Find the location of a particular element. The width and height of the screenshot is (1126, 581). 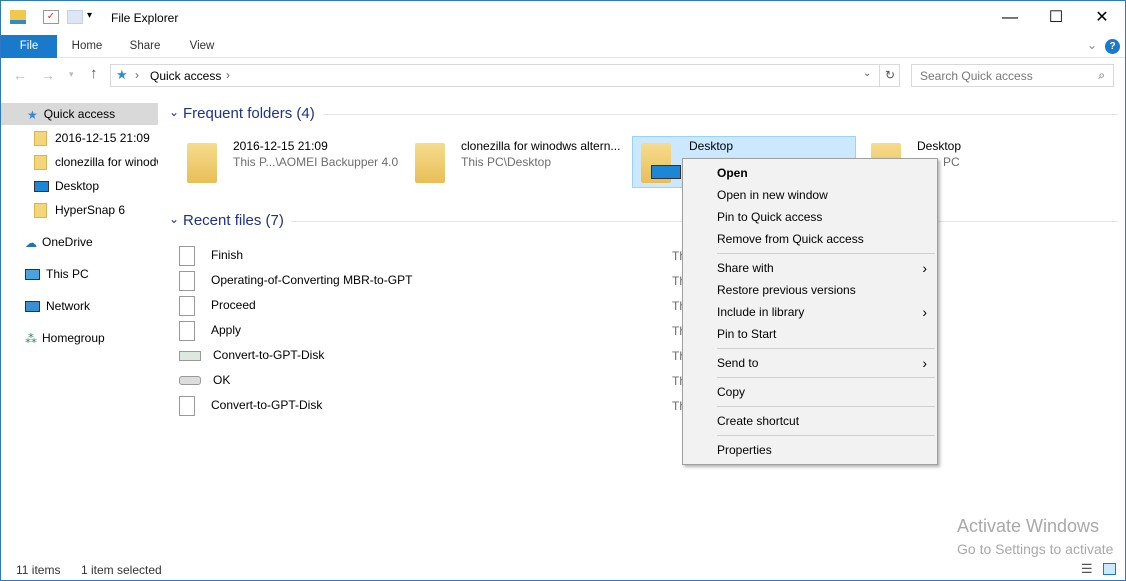

tab-home: Home is located at coordinates (87, 46).